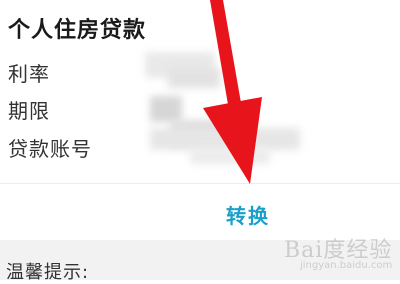  What do you see at coordinates (248, 214) in the screenshot?
I see `convert-button: 转换` at bounding box center [248, 214].